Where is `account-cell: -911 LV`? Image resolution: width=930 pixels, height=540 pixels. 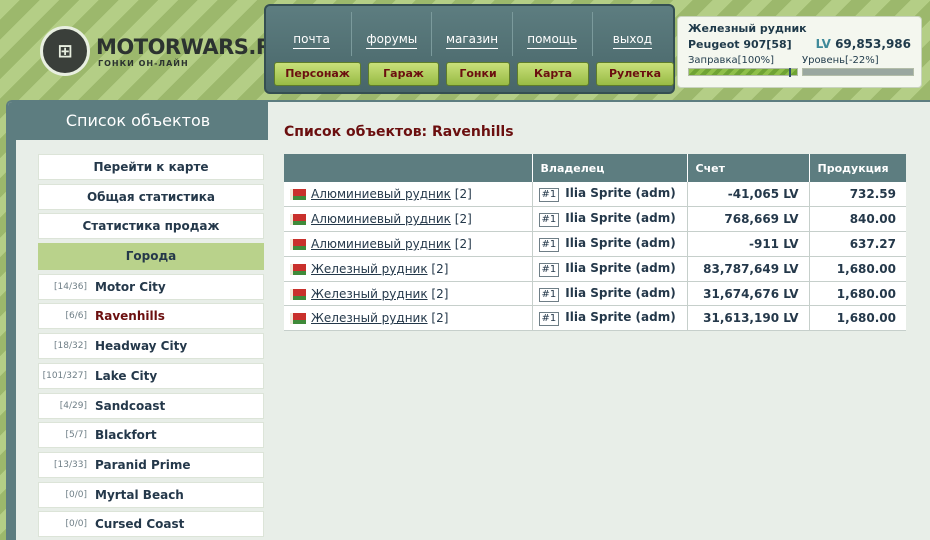
account-cell: -911 LV is located at coordinates (748, 244).